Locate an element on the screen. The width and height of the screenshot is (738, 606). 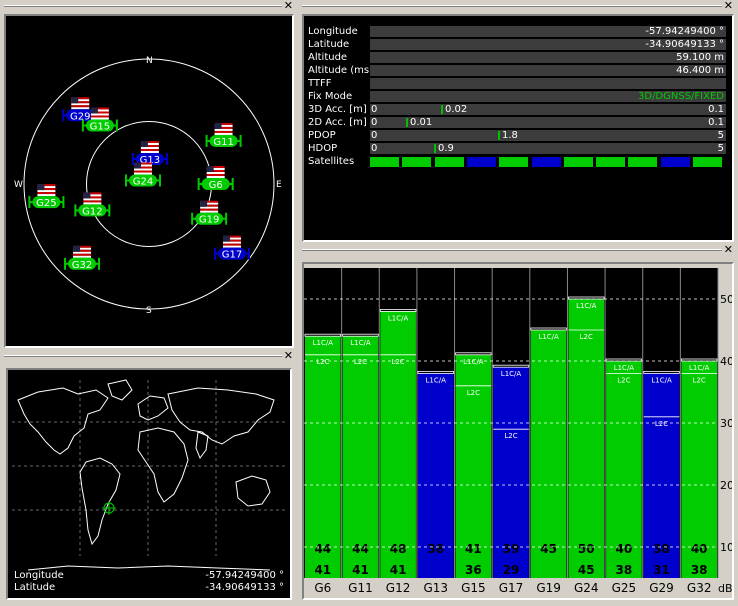
hdop-value: 0.9 is located at coordinates (446, 148).